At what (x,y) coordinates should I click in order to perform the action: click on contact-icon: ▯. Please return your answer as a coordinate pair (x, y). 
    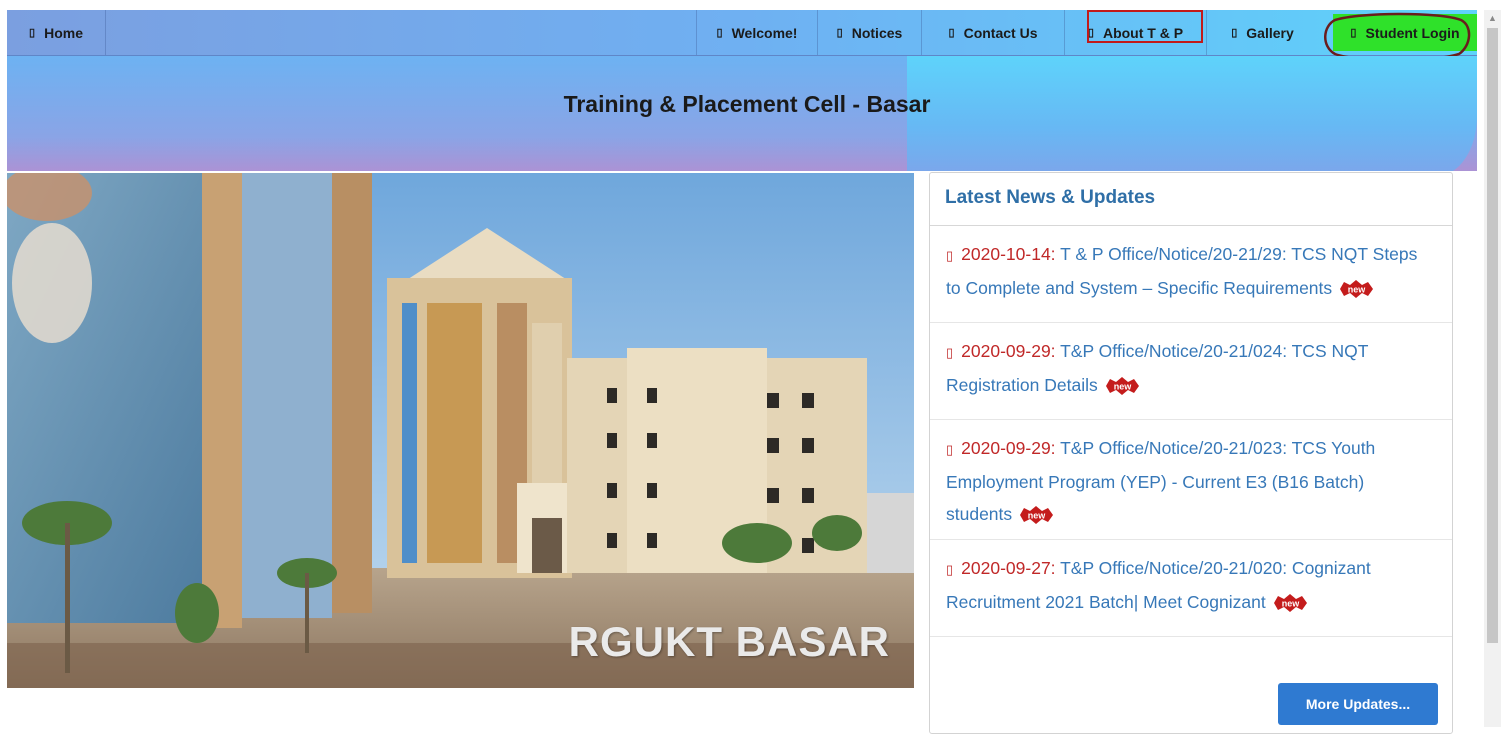
    Looking at the image, I should click on (951, 33).